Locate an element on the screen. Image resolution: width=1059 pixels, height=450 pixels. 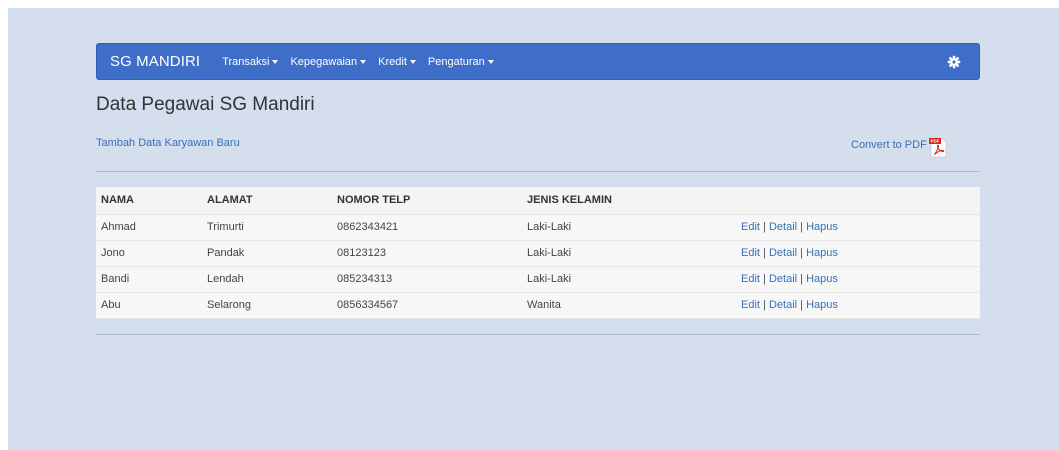
cell-nama: Bandi is located at coordinates (149, 279).